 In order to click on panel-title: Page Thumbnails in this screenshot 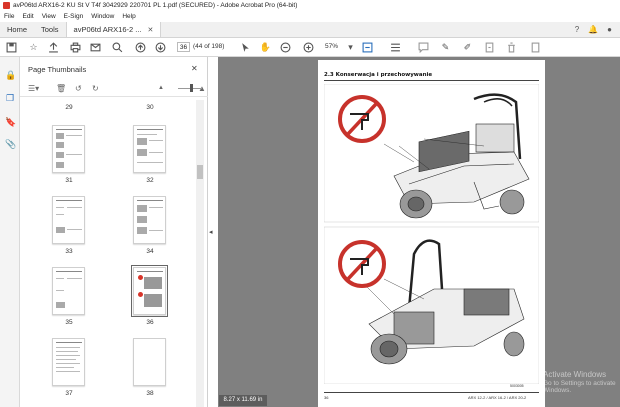, I will do `click(57, 69)`.